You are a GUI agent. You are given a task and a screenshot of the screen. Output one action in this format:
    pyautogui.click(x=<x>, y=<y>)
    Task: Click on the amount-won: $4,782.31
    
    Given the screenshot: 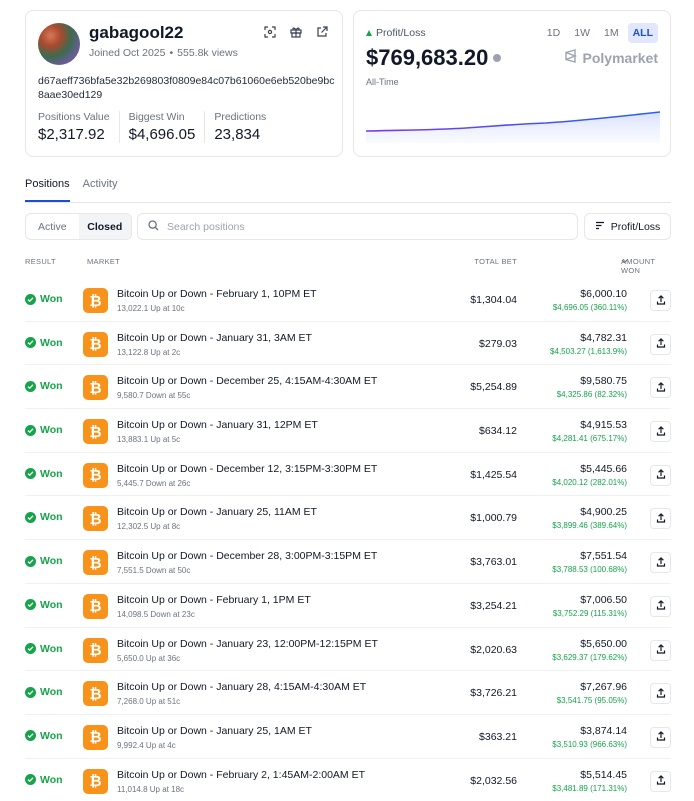 What is the action you would take?
    pyautogui.click(x=603, y=337)
    